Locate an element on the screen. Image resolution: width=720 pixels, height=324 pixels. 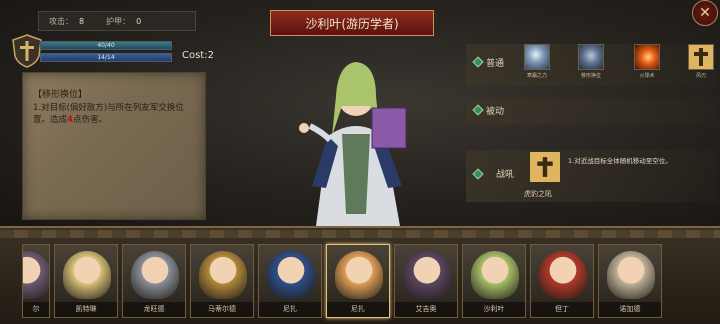
roster-card: 马蒂尔德 is located at coordinates (222, 281).